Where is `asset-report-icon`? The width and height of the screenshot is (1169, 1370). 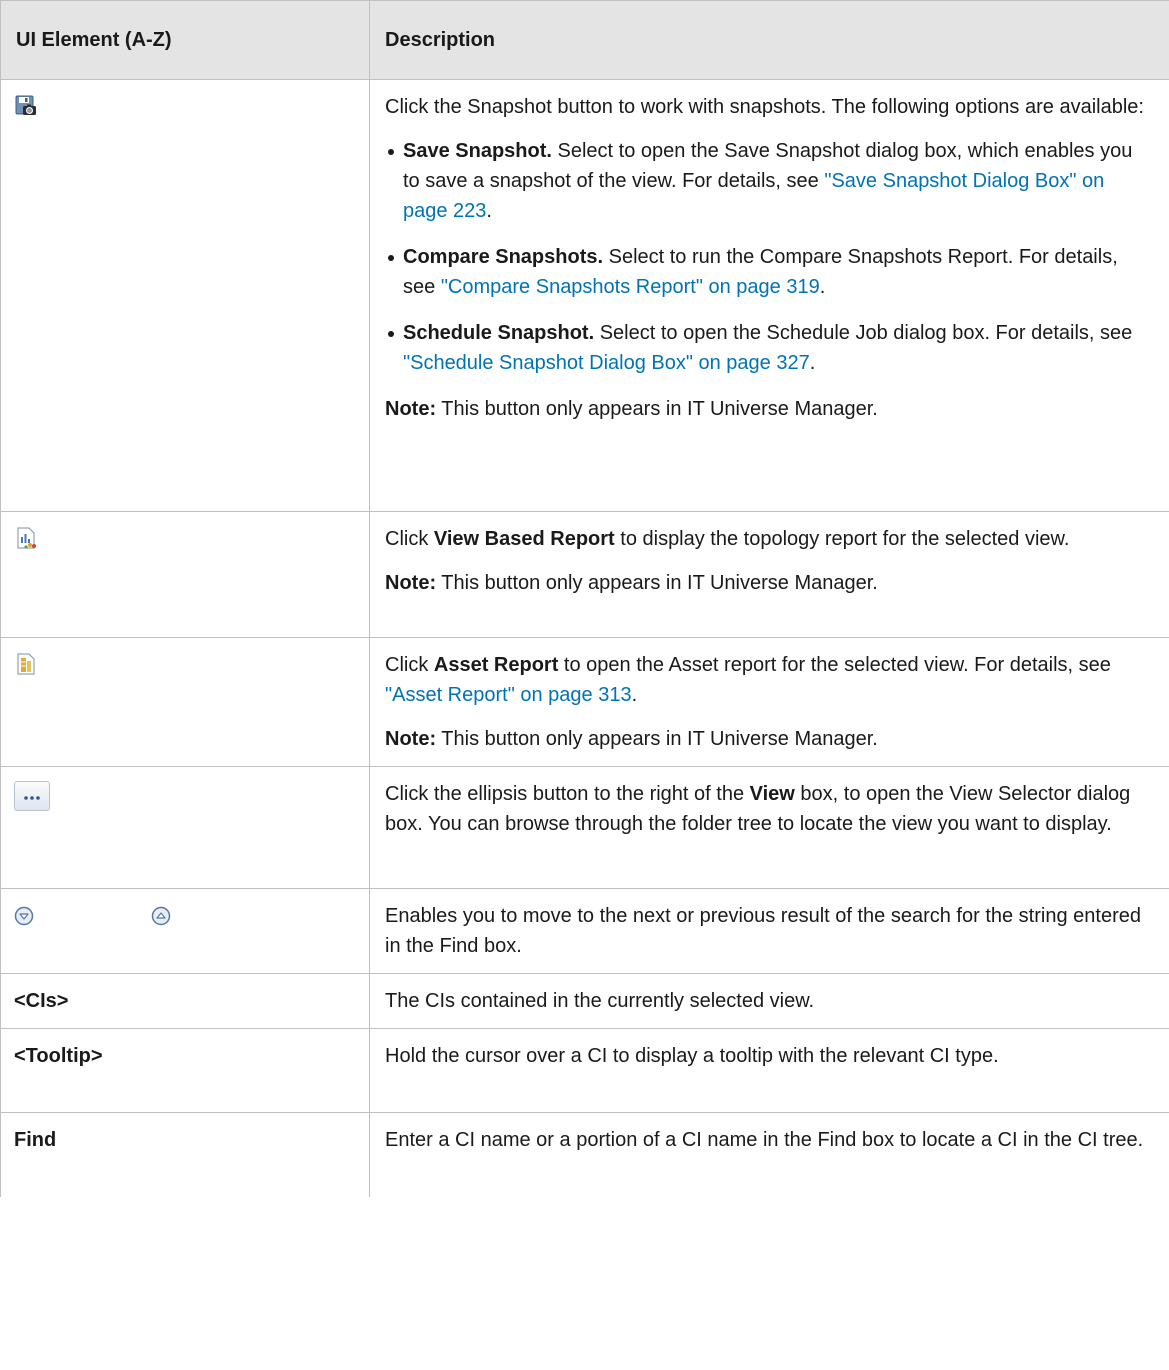 asset-report-icon is located at coordinates (26, 664).